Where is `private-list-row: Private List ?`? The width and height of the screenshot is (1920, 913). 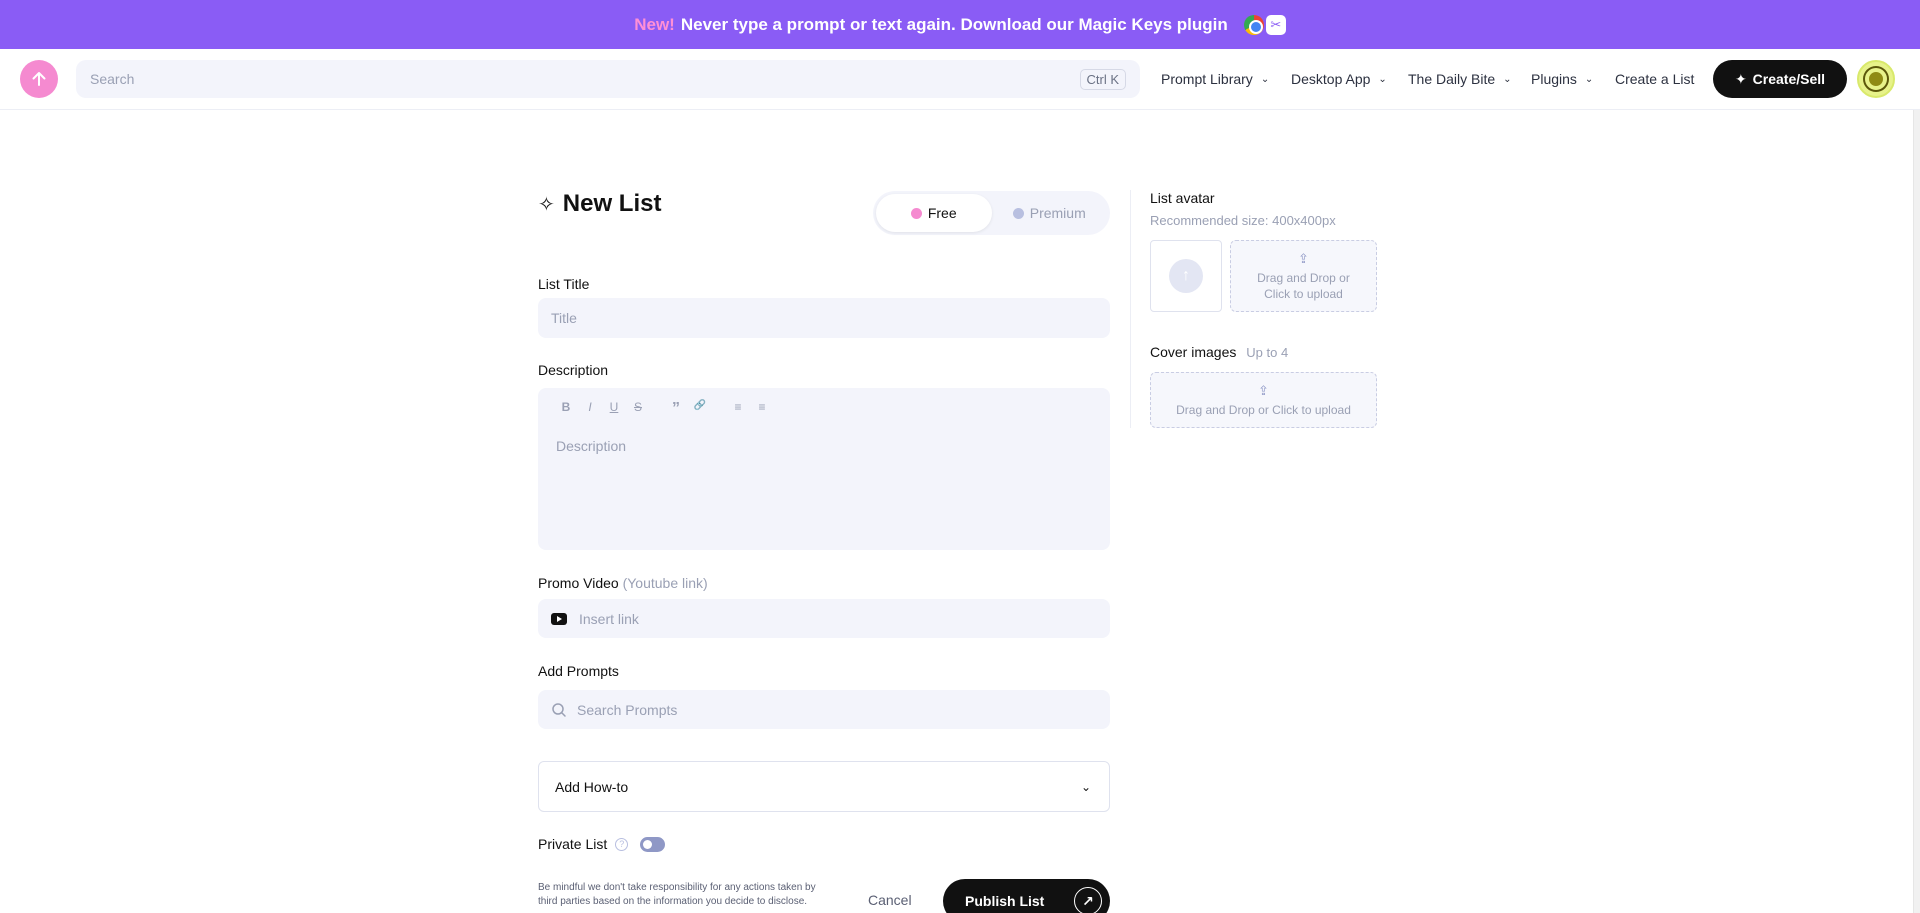
private-list-row: Private List ? is located at coordinates (602, 844).